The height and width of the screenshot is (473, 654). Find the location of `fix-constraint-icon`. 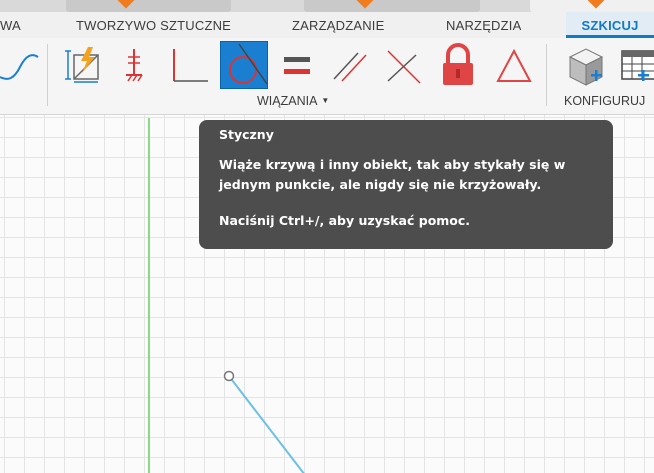

fix-constraint-icon is located at coordinates (134, 65).